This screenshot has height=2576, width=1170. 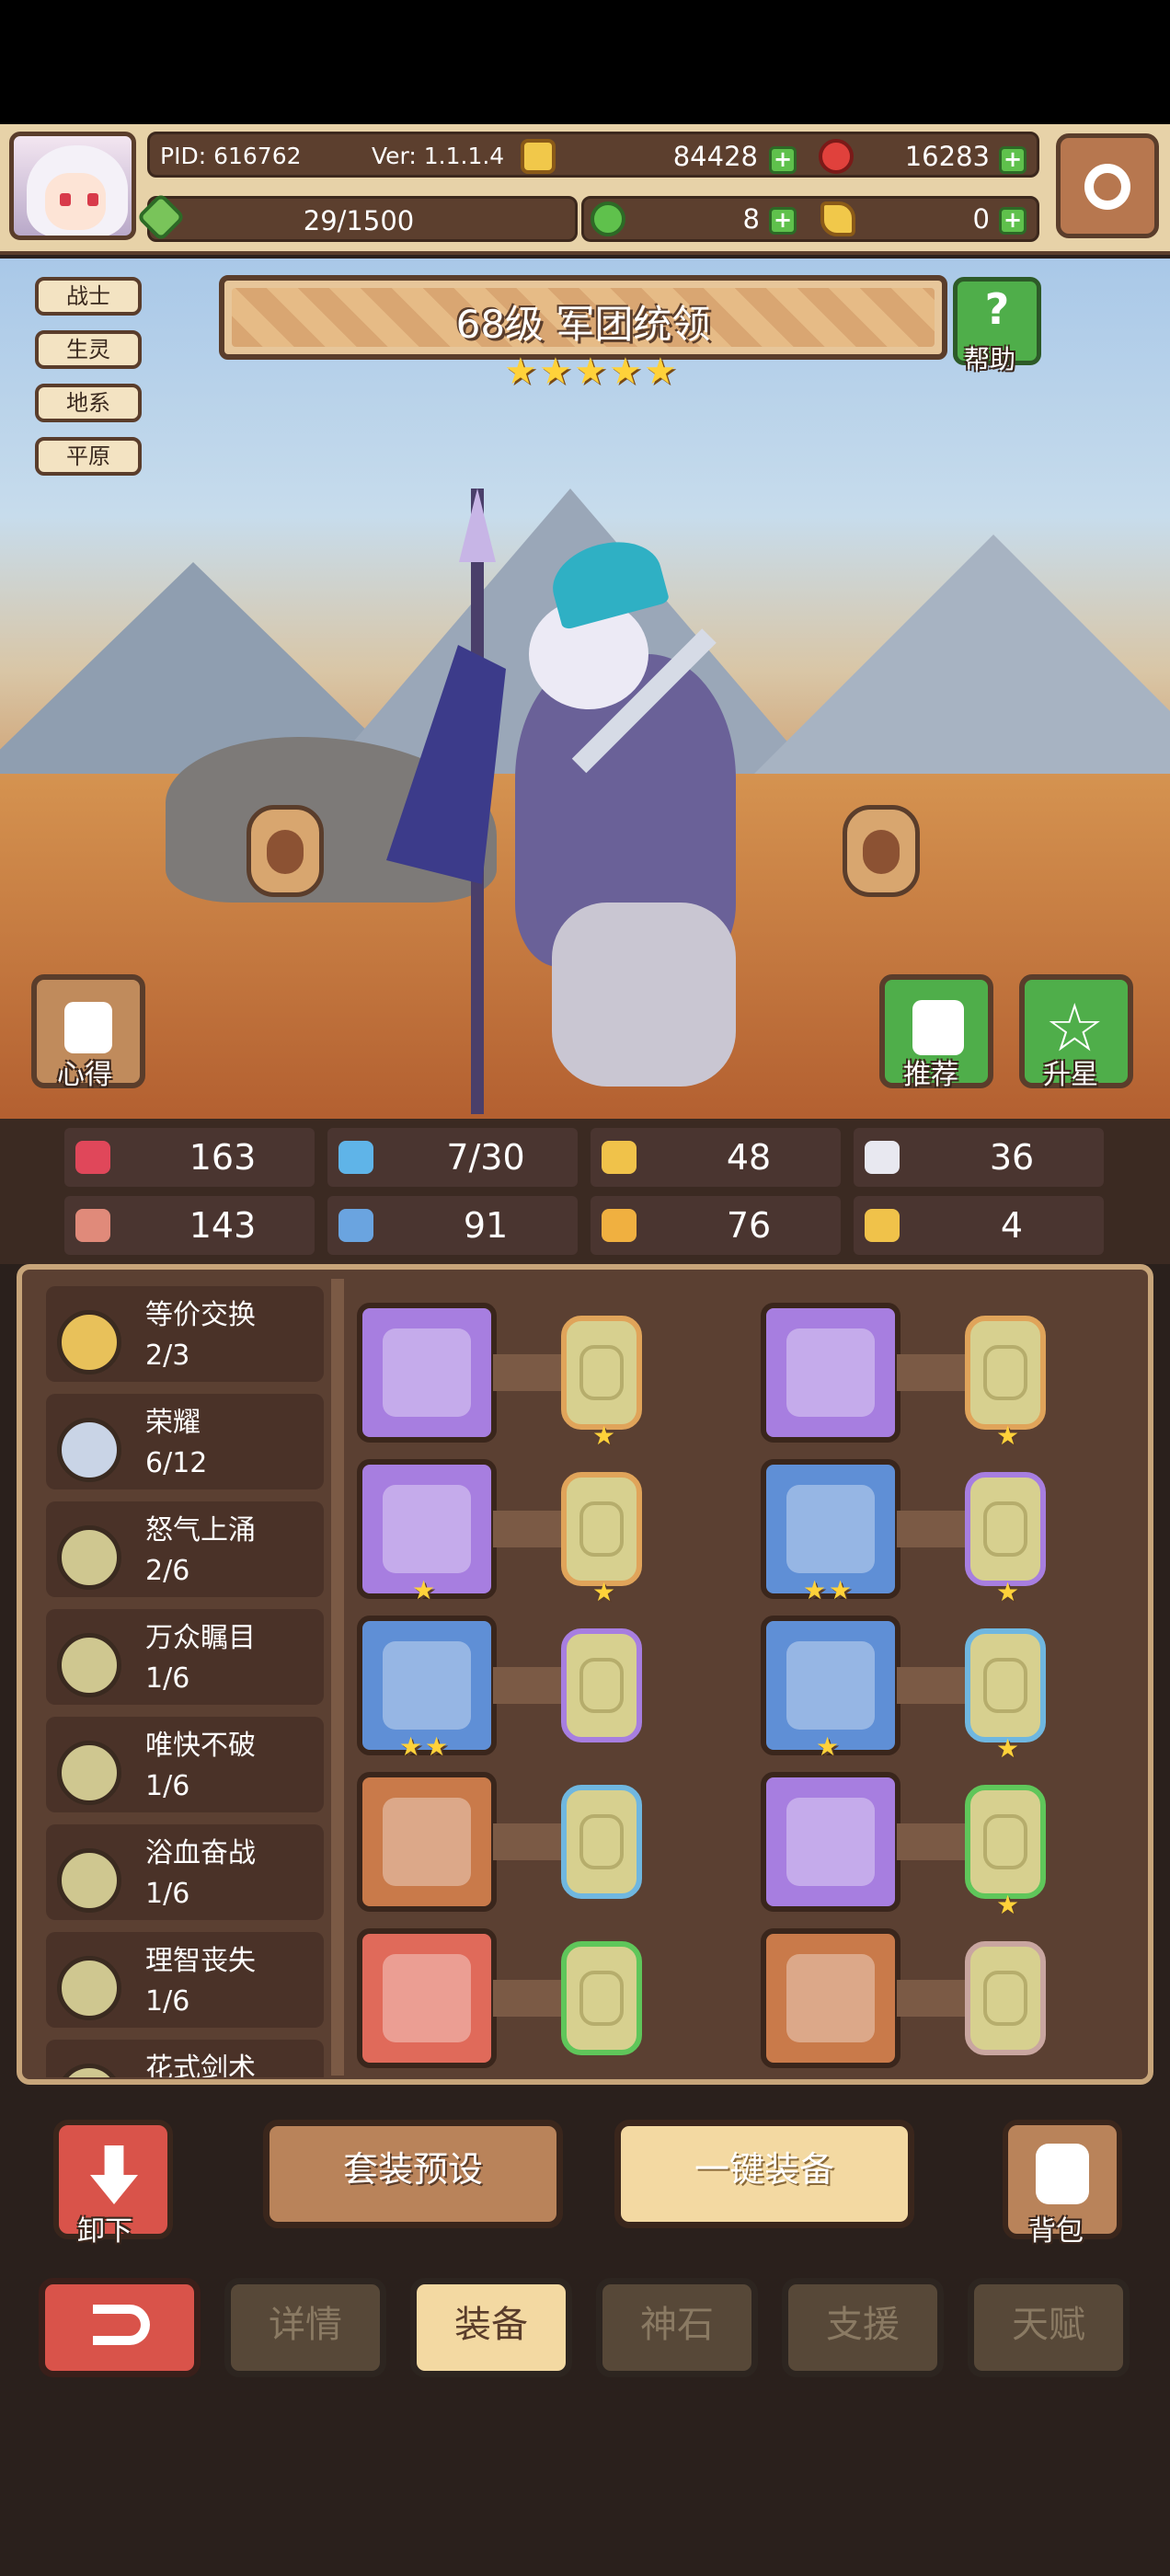 I want to click on bag-label: 背包, so click(x=1056, y=2231).